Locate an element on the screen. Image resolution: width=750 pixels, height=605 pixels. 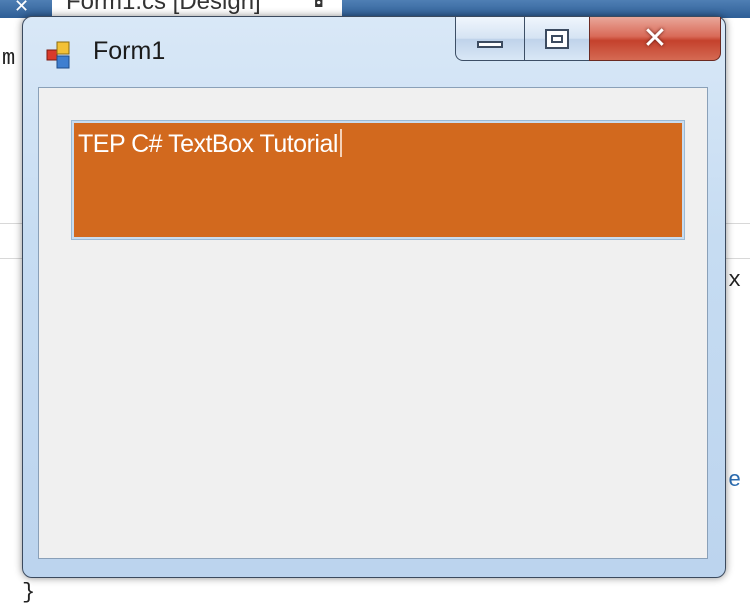
ide-tab-close-icon: ✕ is located at coordinates (21, 8).